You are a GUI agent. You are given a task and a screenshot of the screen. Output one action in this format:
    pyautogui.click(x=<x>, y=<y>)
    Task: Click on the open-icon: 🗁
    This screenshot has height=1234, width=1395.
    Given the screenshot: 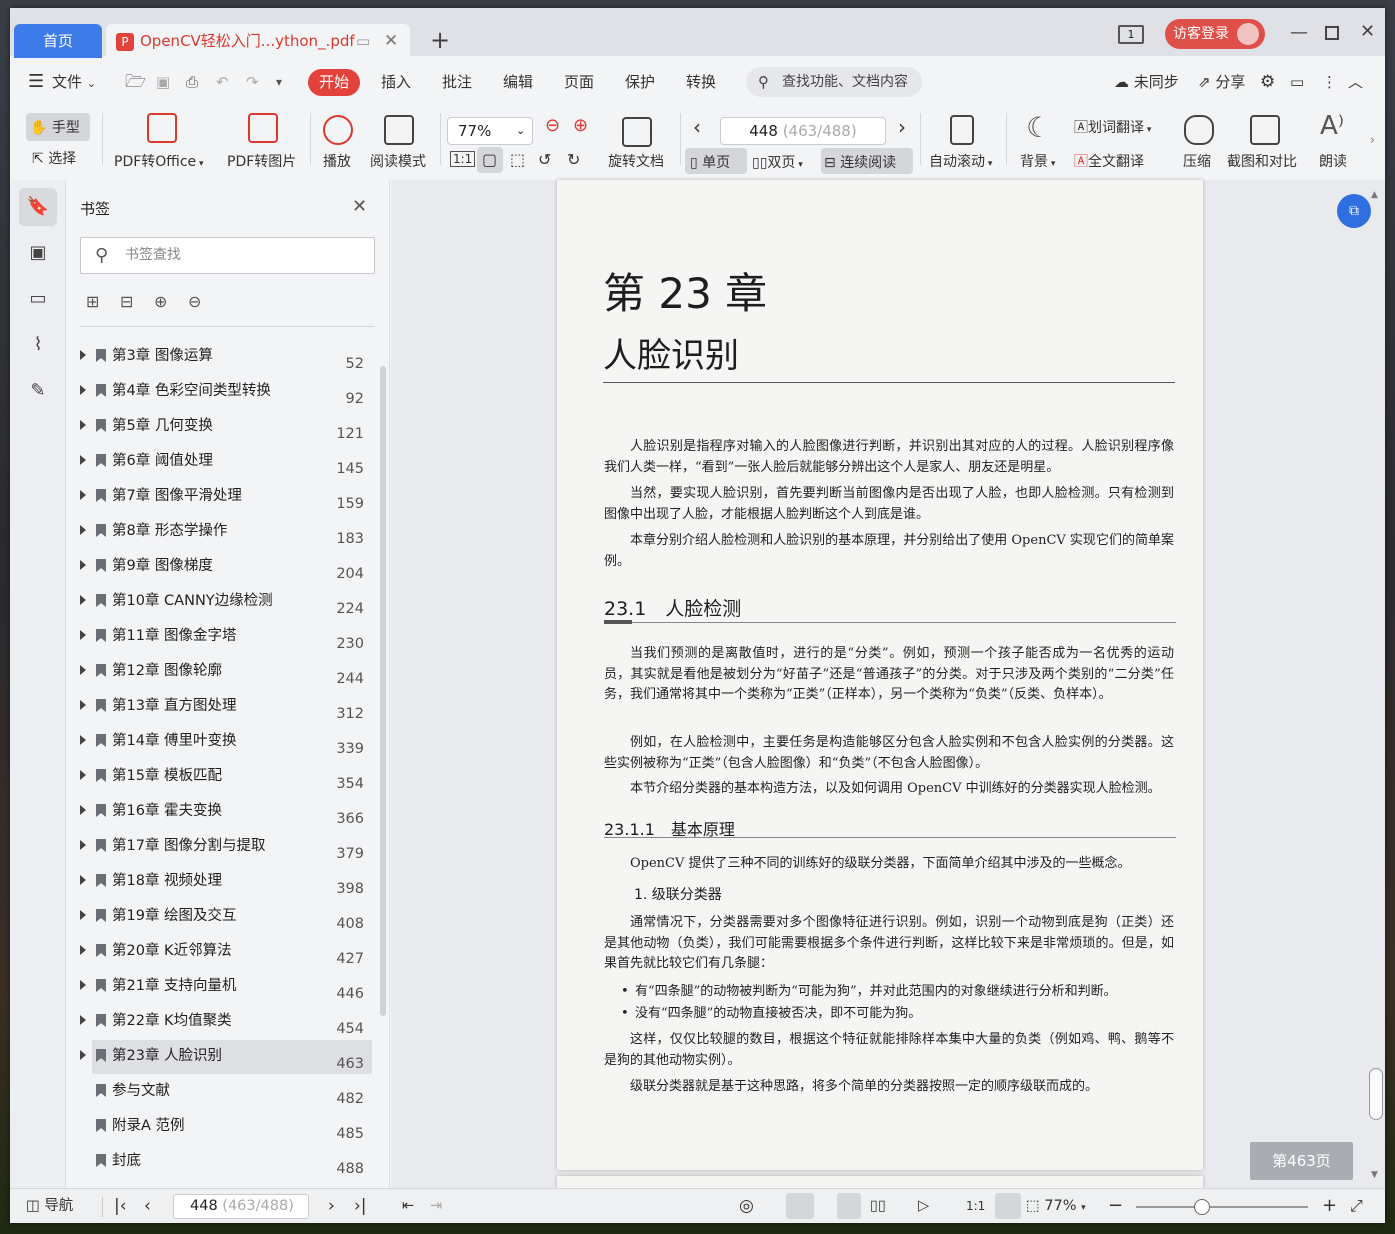 What is the action you would take?
    pyautogui.click(x=135, y=82)
    